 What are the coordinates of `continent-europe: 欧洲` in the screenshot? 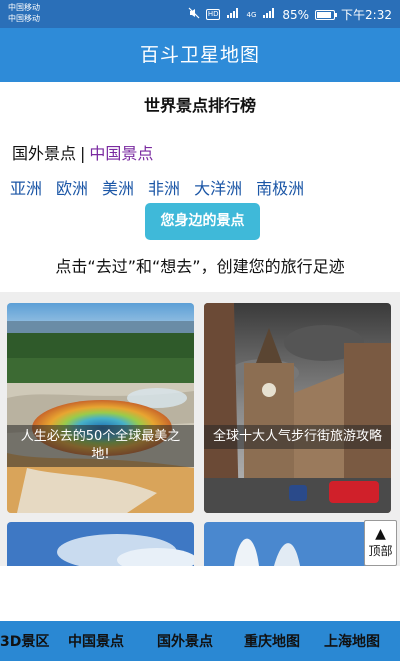 It's located at (72, 187).